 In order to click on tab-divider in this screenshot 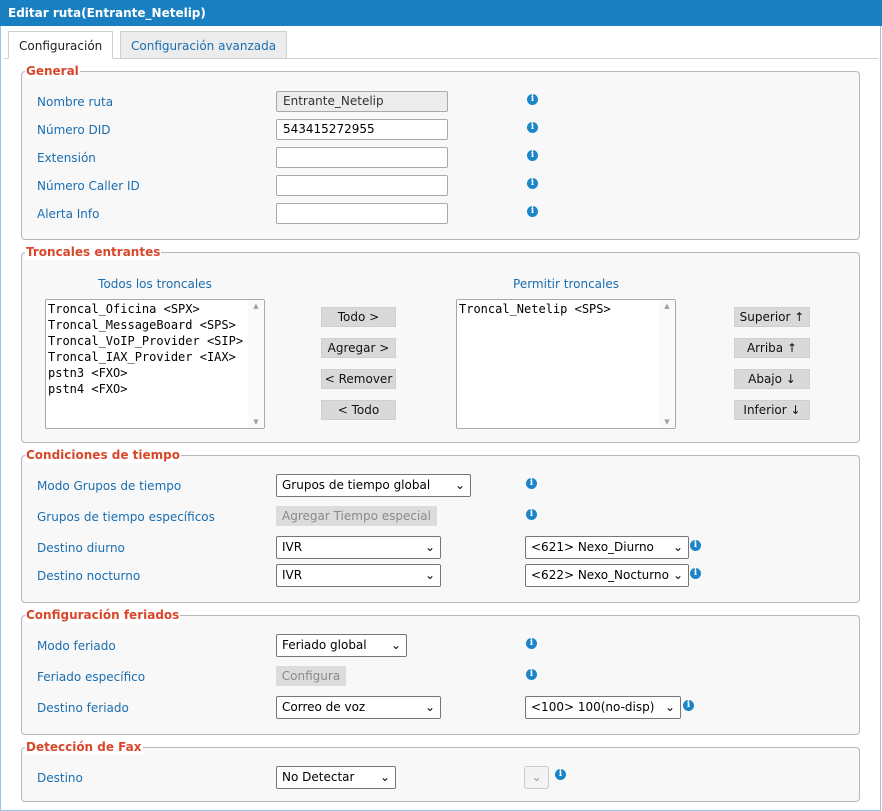, I will do `click(441, 58)`.